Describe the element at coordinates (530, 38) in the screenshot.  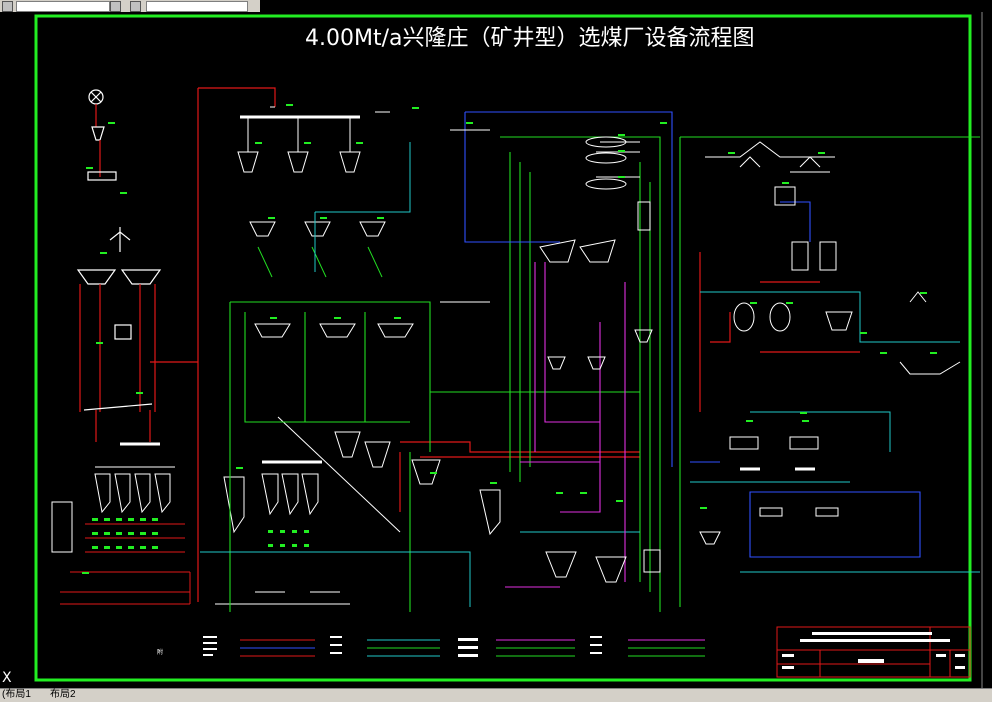
I see `drawing-title: 4.00Mt/a兴隆庄（矿井型）选煤厂设备流程图` at that location.